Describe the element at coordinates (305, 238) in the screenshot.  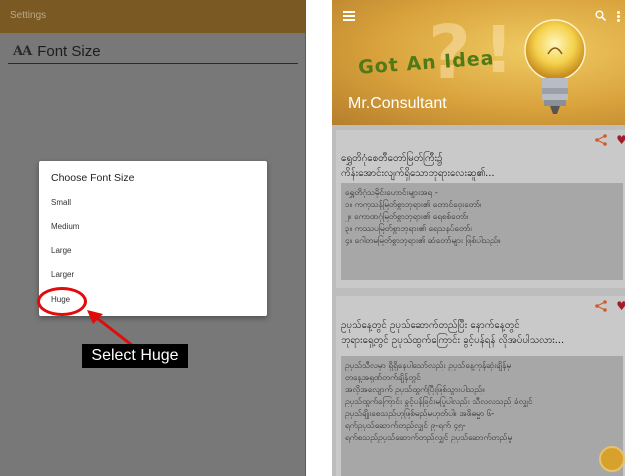
I see `screen-divider` at that location.